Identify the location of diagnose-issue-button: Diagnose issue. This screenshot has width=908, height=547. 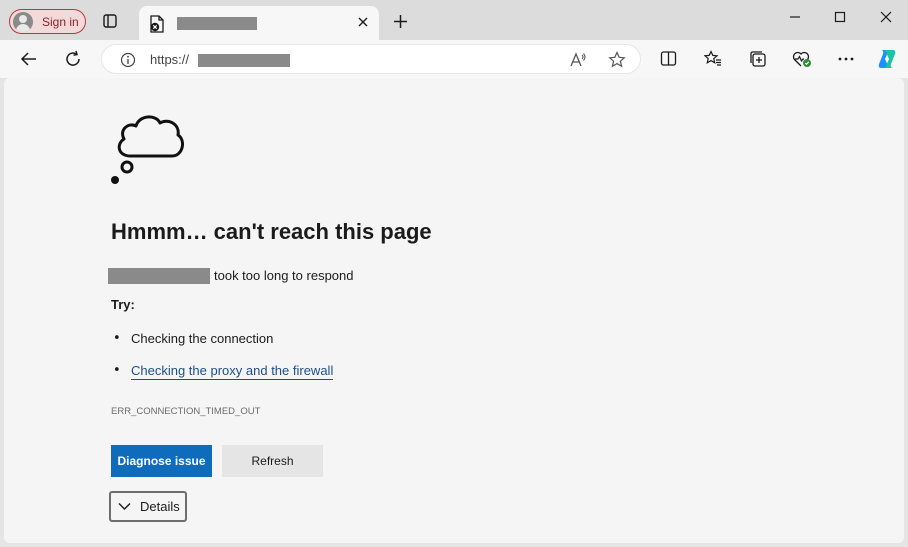
(161, 461).